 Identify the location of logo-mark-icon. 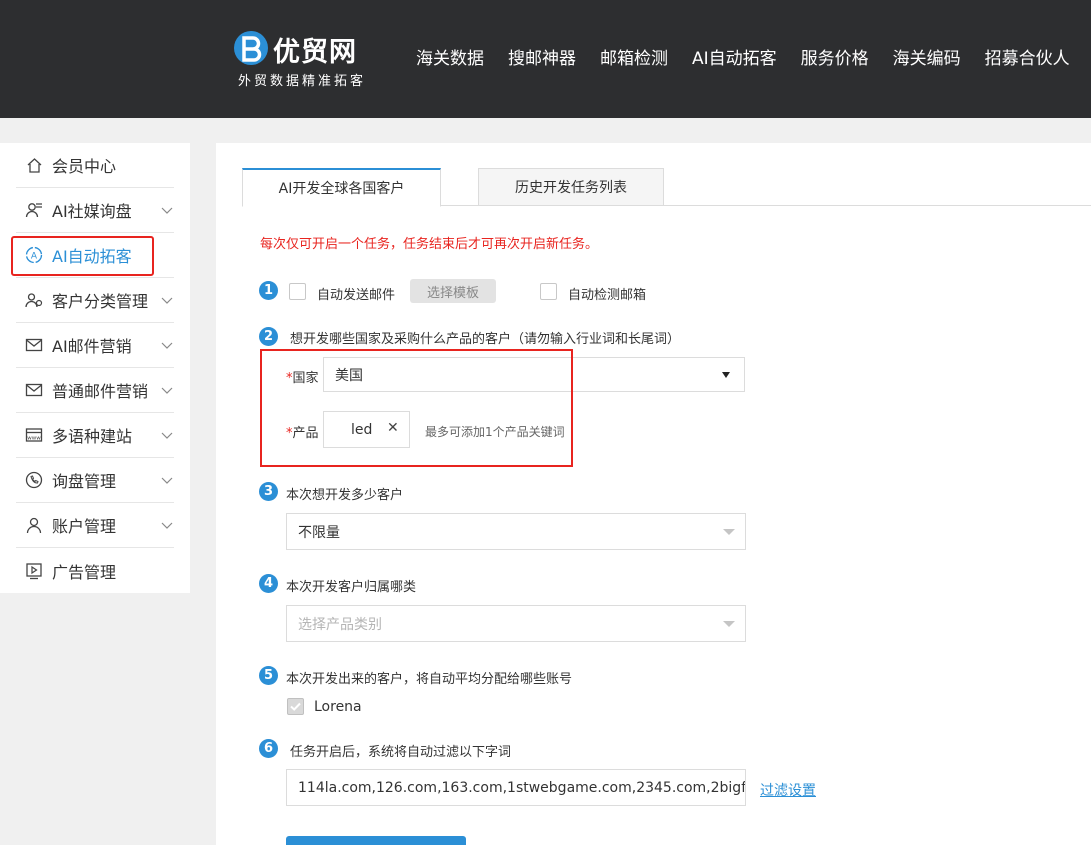
(251, 48).